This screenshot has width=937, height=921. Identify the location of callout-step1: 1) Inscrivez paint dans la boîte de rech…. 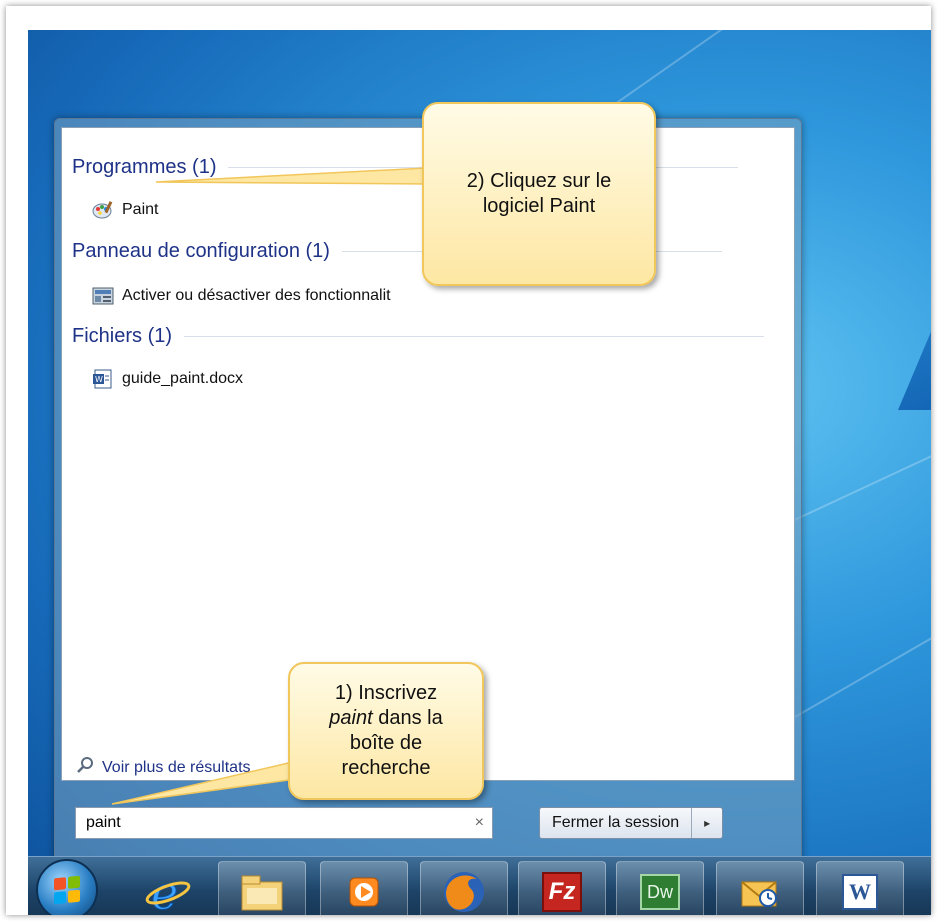
(386, 731).